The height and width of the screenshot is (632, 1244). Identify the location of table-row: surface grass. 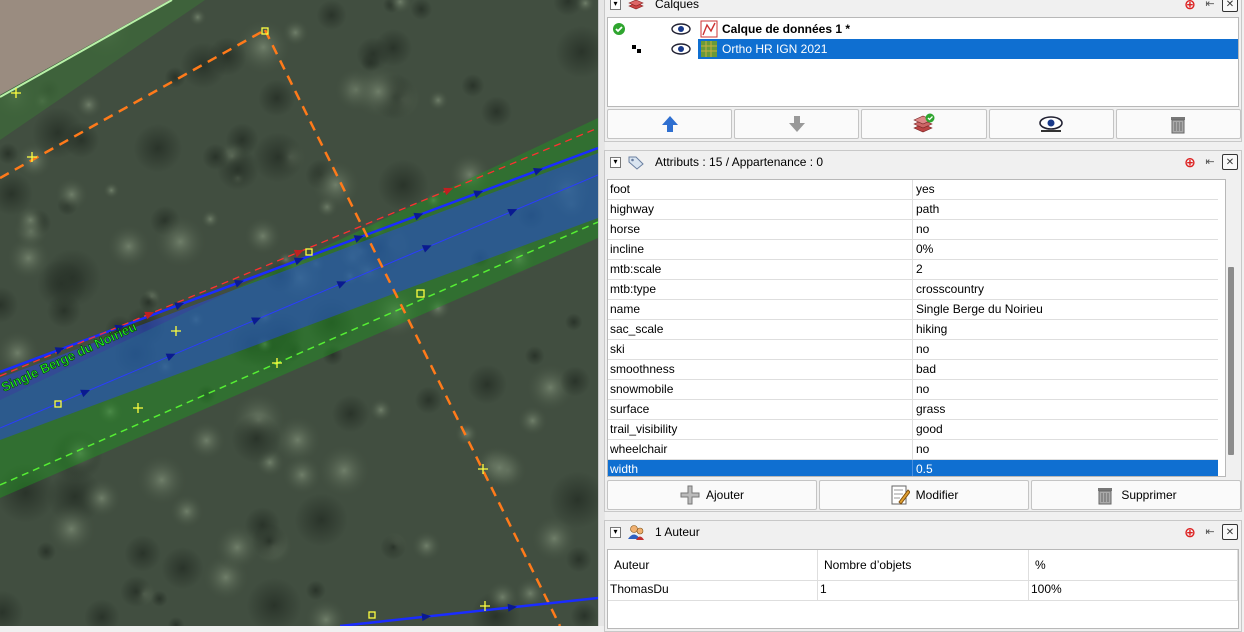
(913, 410).